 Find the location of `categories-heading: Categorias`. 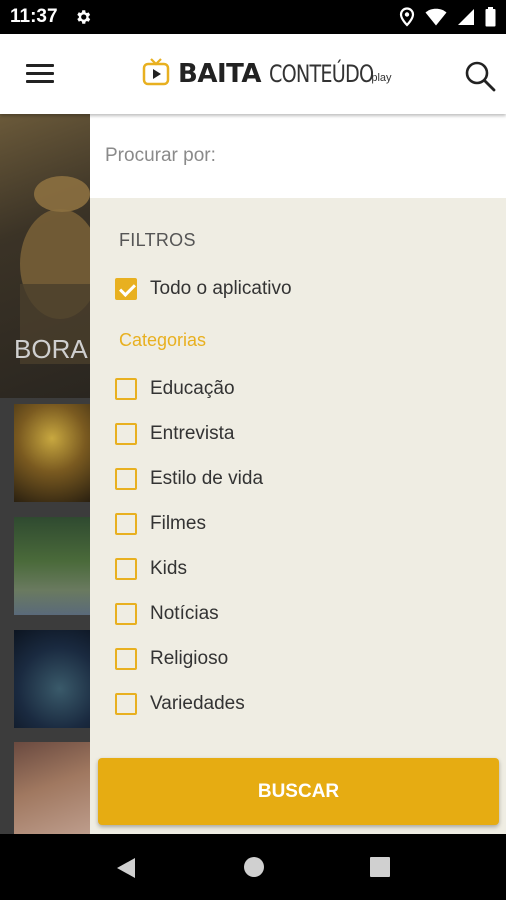

categories-heading: Categorias is located at coordinates (163, 340).